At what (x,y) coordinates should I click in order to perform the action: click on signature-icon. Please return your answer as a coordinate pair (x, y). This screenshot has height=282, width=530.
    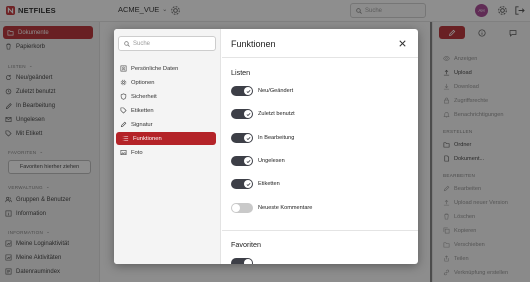
    Looking at the image, I should click on (123, 124).